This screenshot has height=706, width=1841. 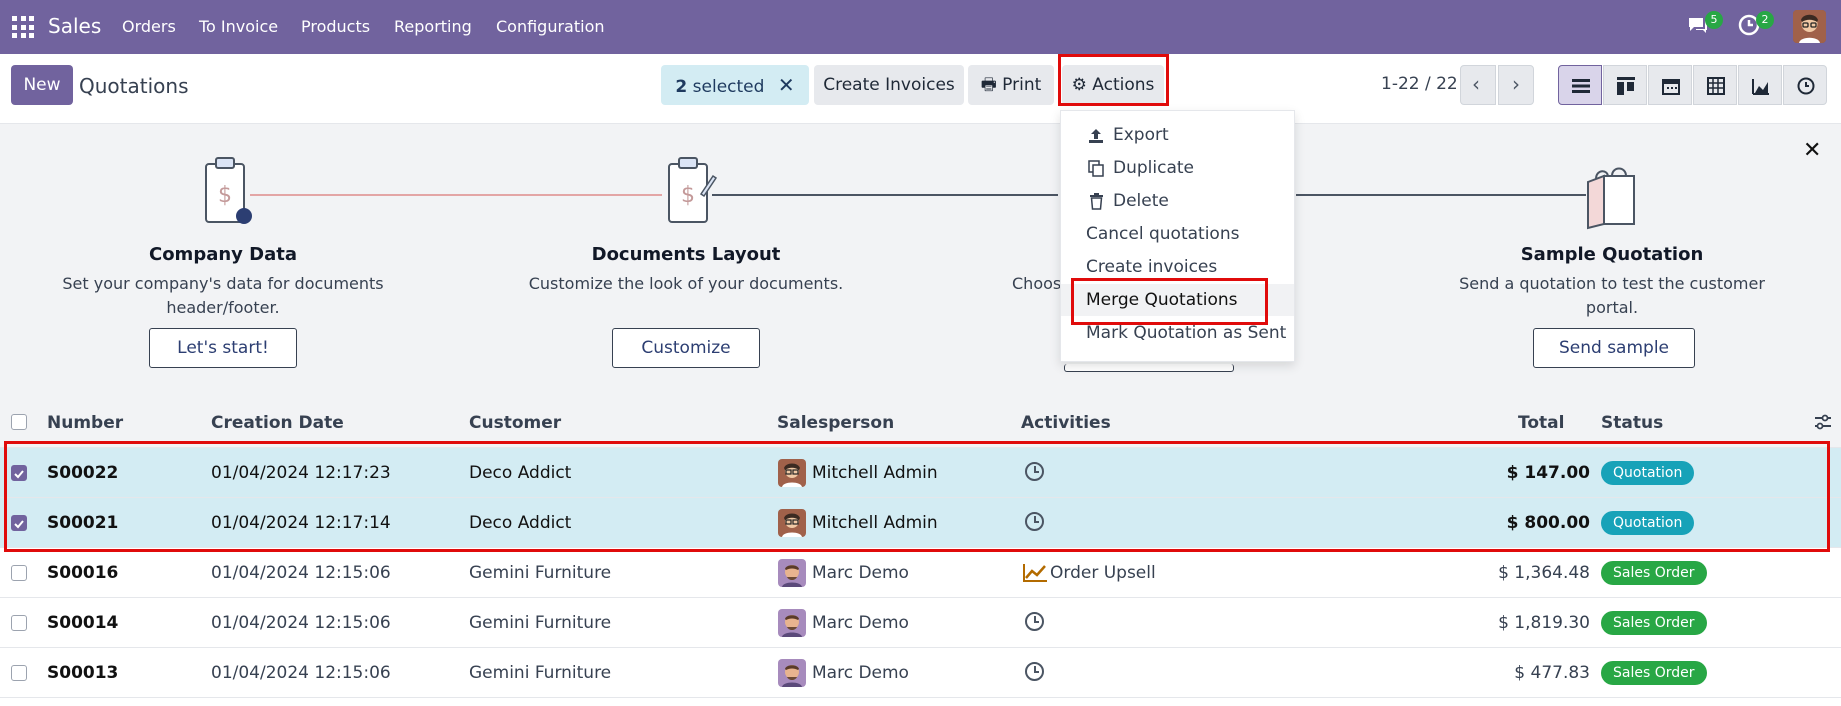 I want to click on menu-item-delete: Delete, so click(x=1177, y=201).